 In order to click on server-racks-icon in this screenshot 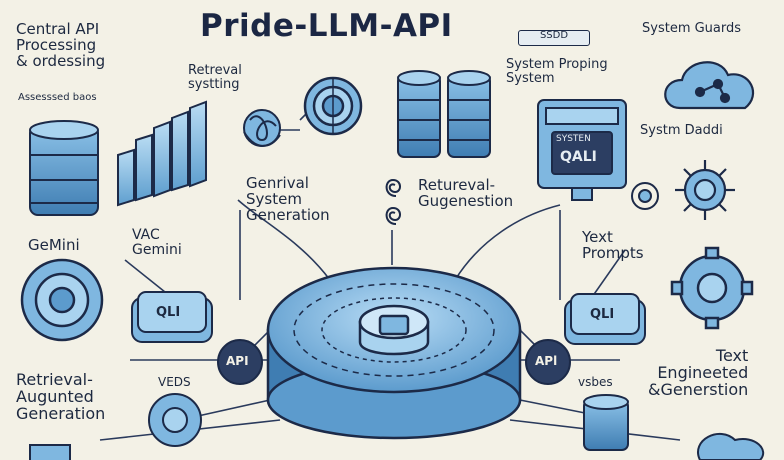, I will do `click(162, 153)`.